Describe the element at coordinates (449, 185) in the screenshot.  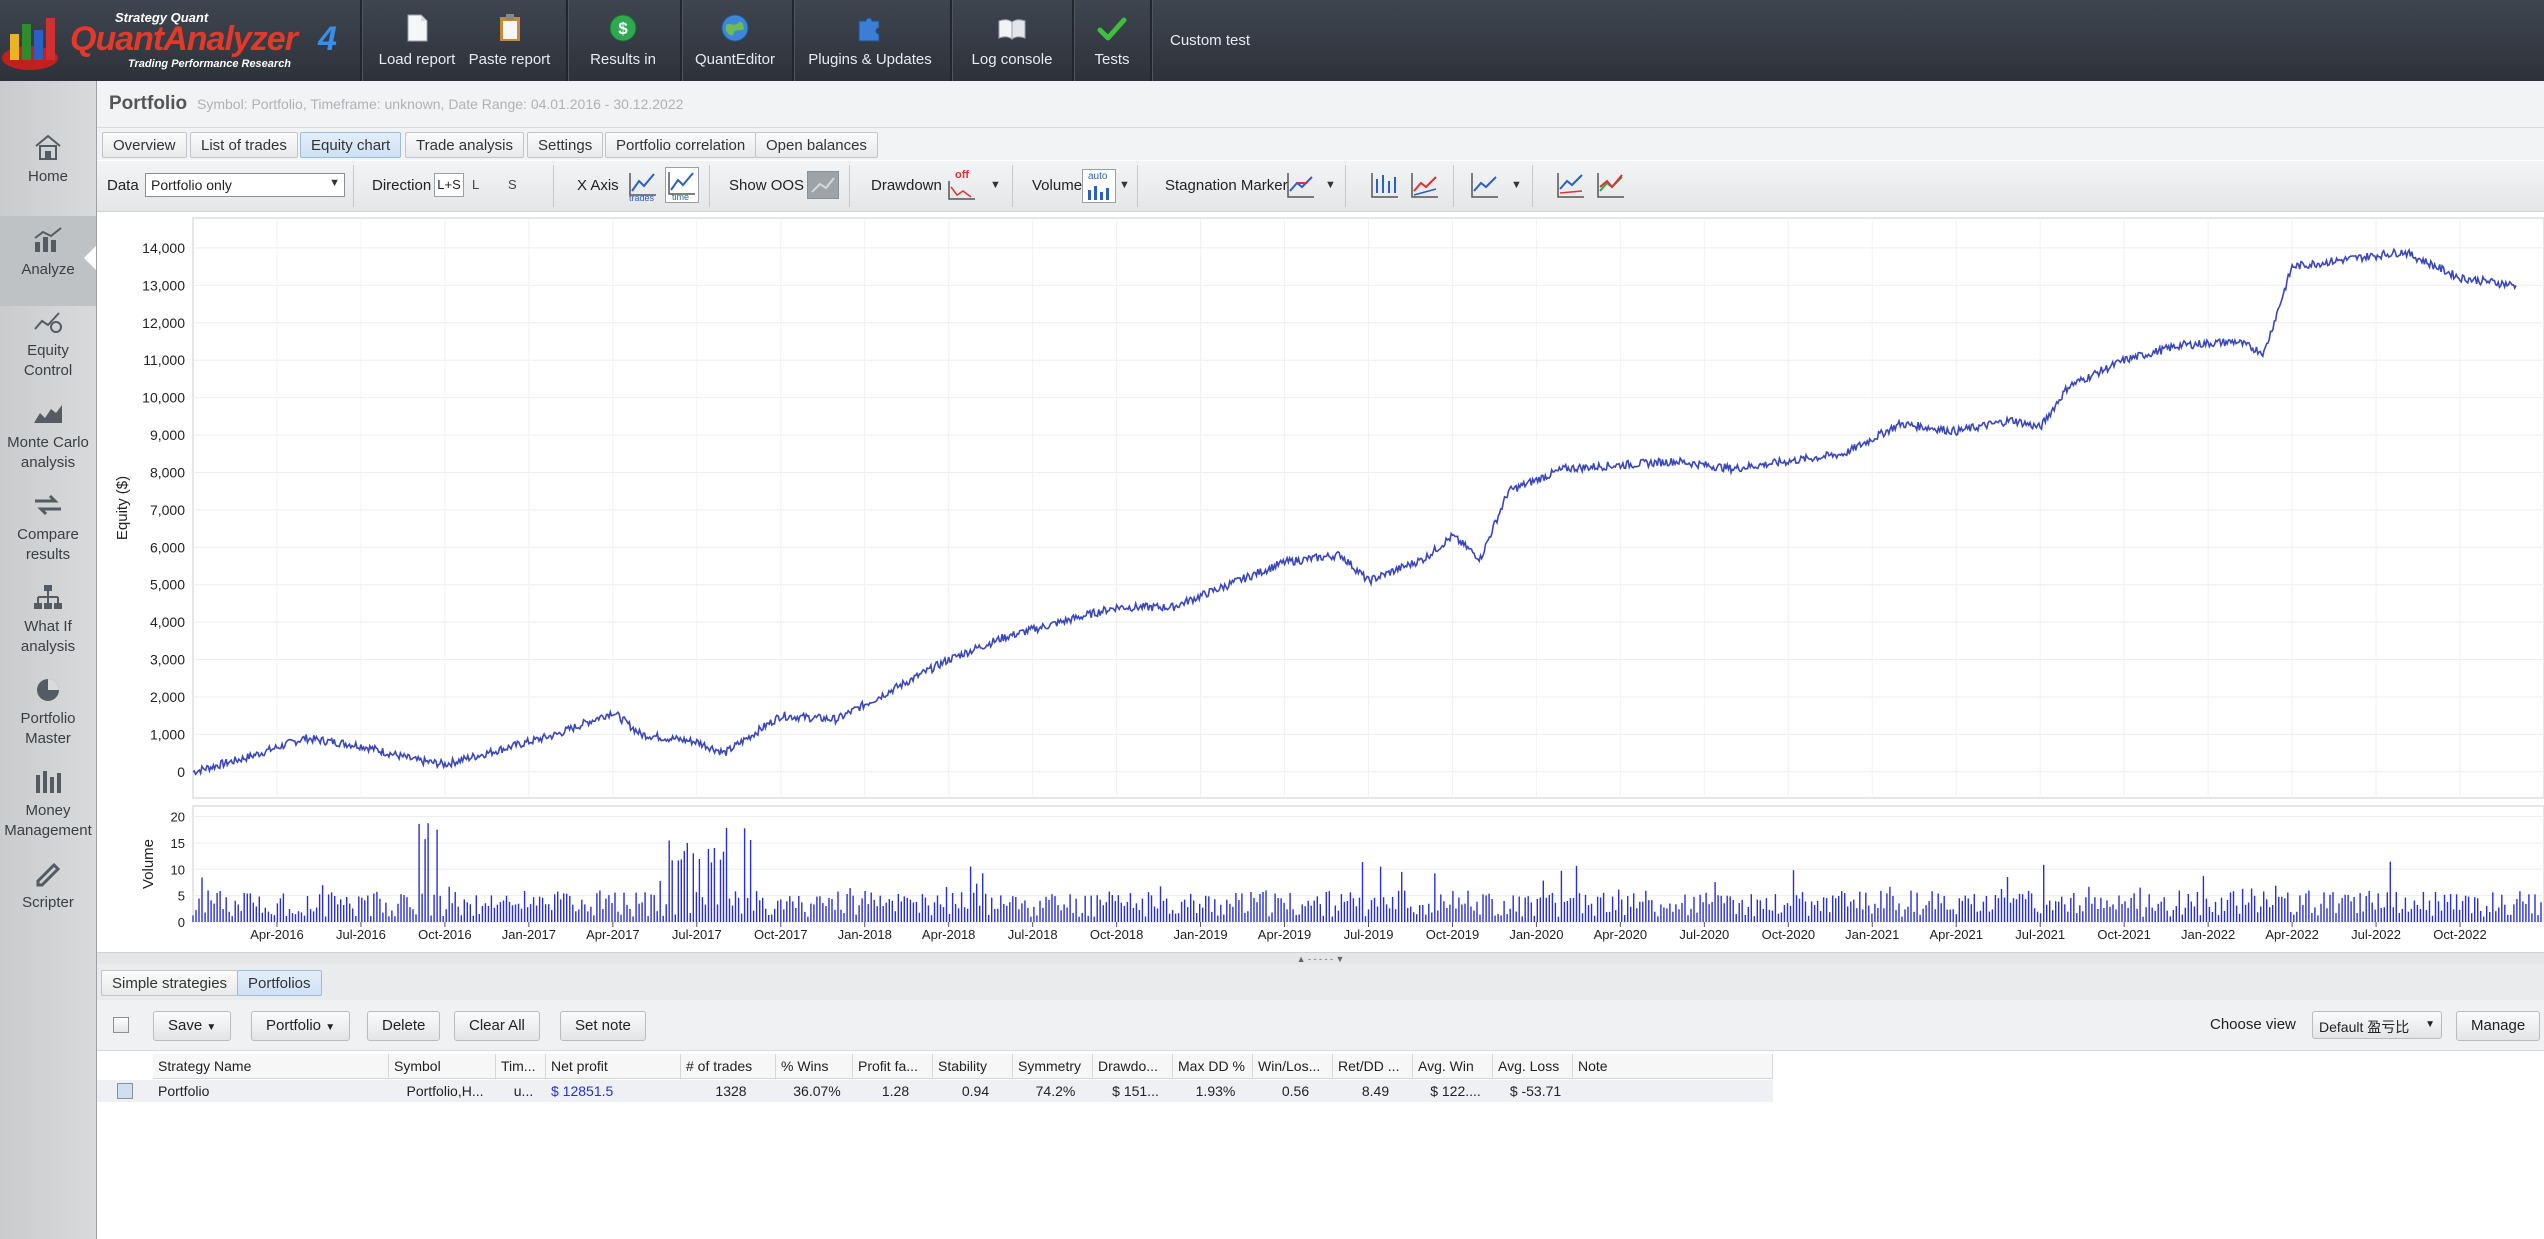
I see `direction-ls-toggle: L+S` at that location.